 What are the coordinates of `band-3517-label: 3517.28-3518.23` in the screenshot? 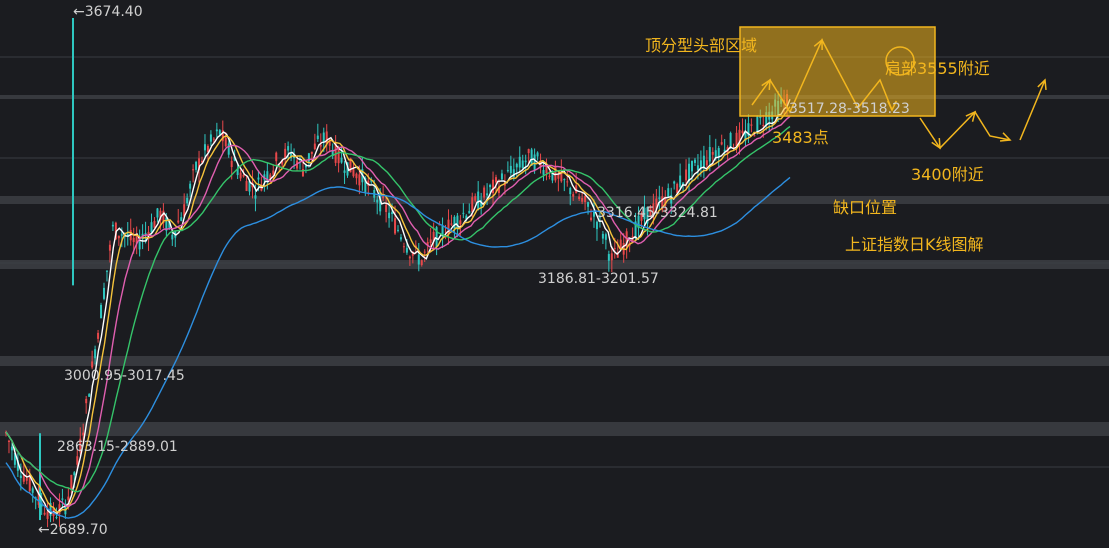 It's located at (849, 109).